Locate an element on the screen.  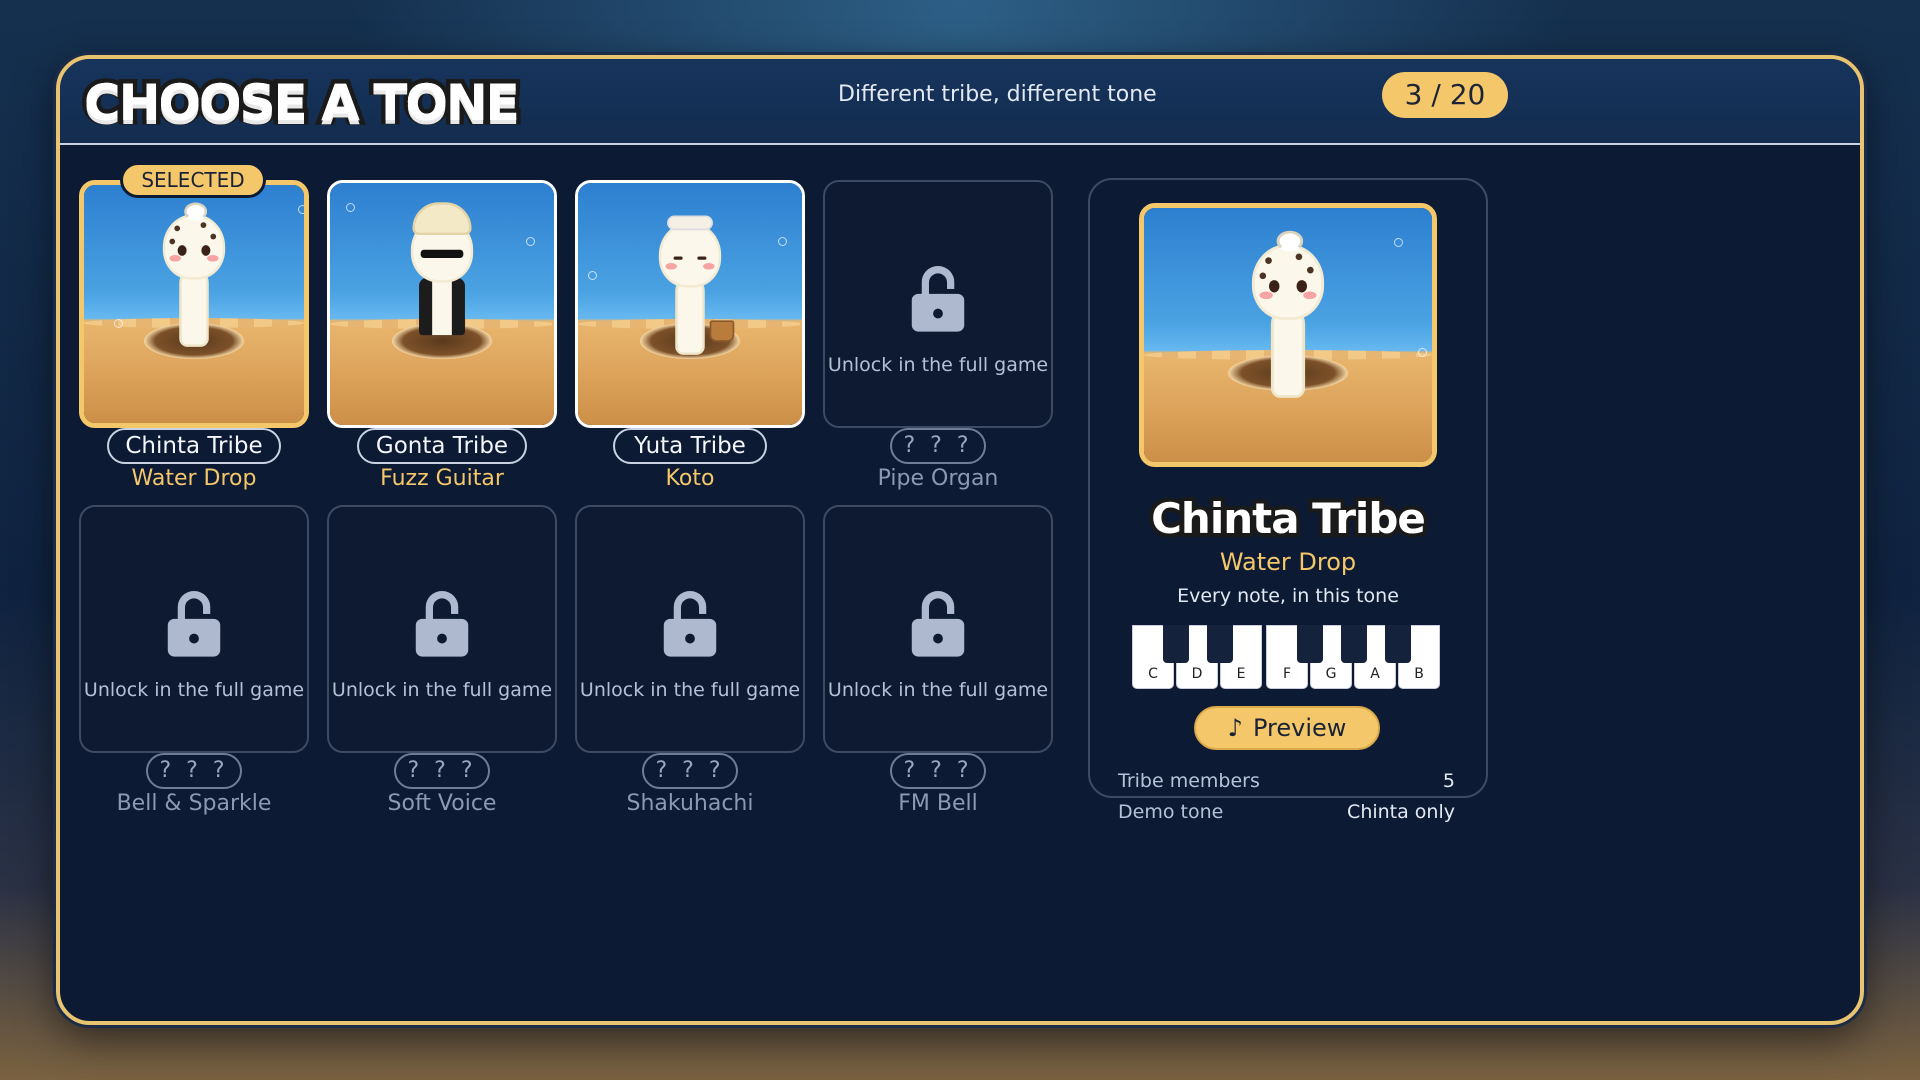
music-note-icon: ♪ is located at coordinates (1235, 728).